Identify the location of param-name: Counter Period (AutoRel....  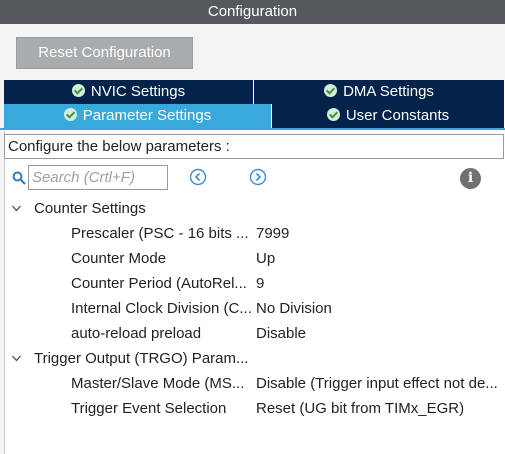
(159, 283).